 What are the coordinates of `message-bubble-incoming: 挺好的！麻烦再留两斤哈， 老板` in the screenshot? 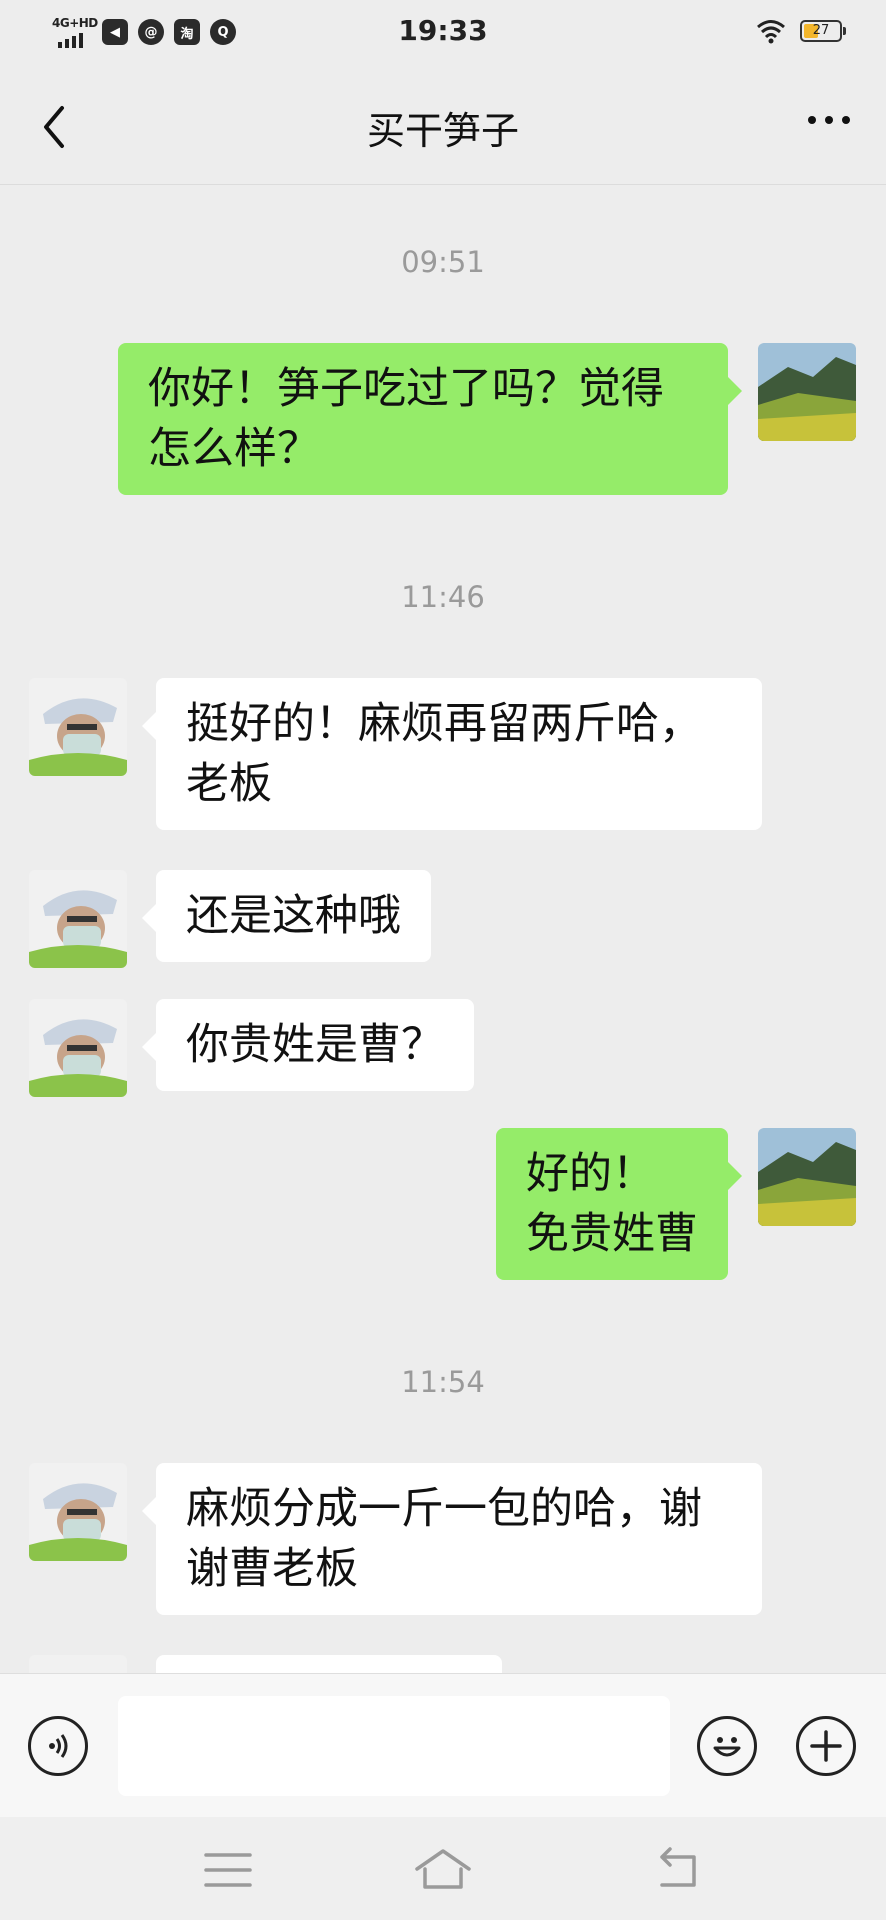 It's located at (452, 754).